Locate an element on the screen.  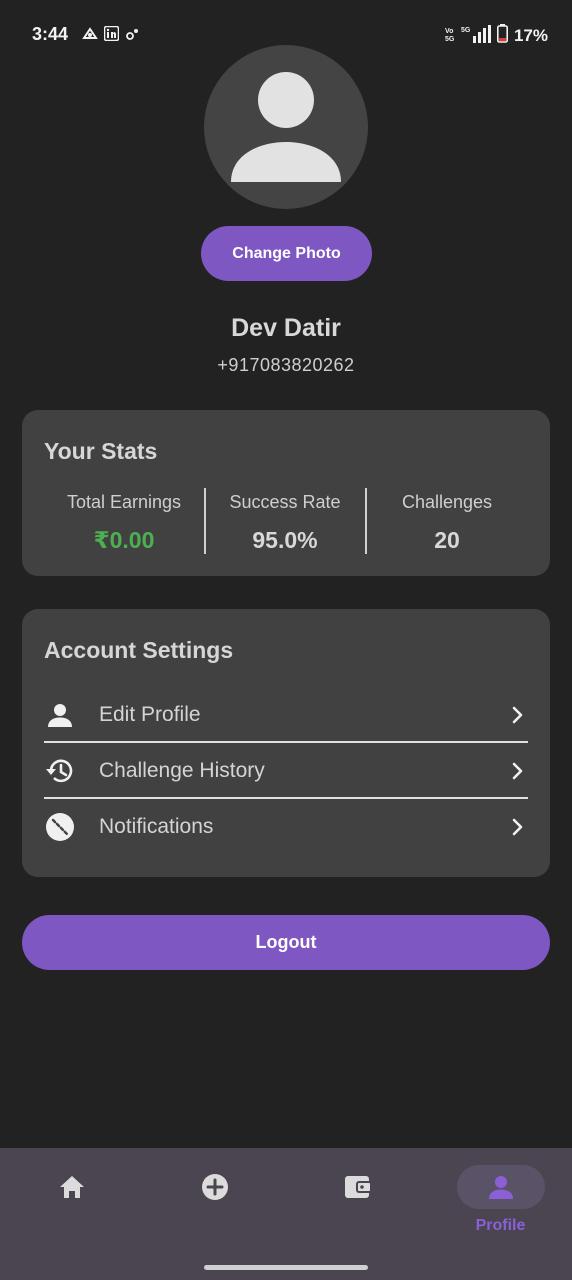
nav-label: Profile is located at coordinates (500, 1225).